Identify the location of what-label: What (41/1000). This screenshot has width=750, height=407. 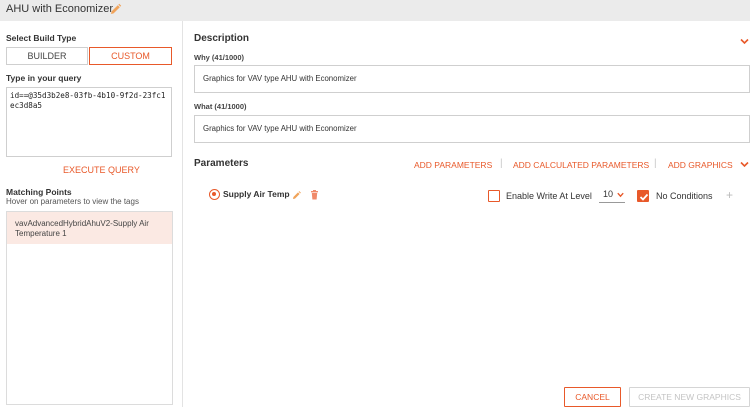
(220, 106).